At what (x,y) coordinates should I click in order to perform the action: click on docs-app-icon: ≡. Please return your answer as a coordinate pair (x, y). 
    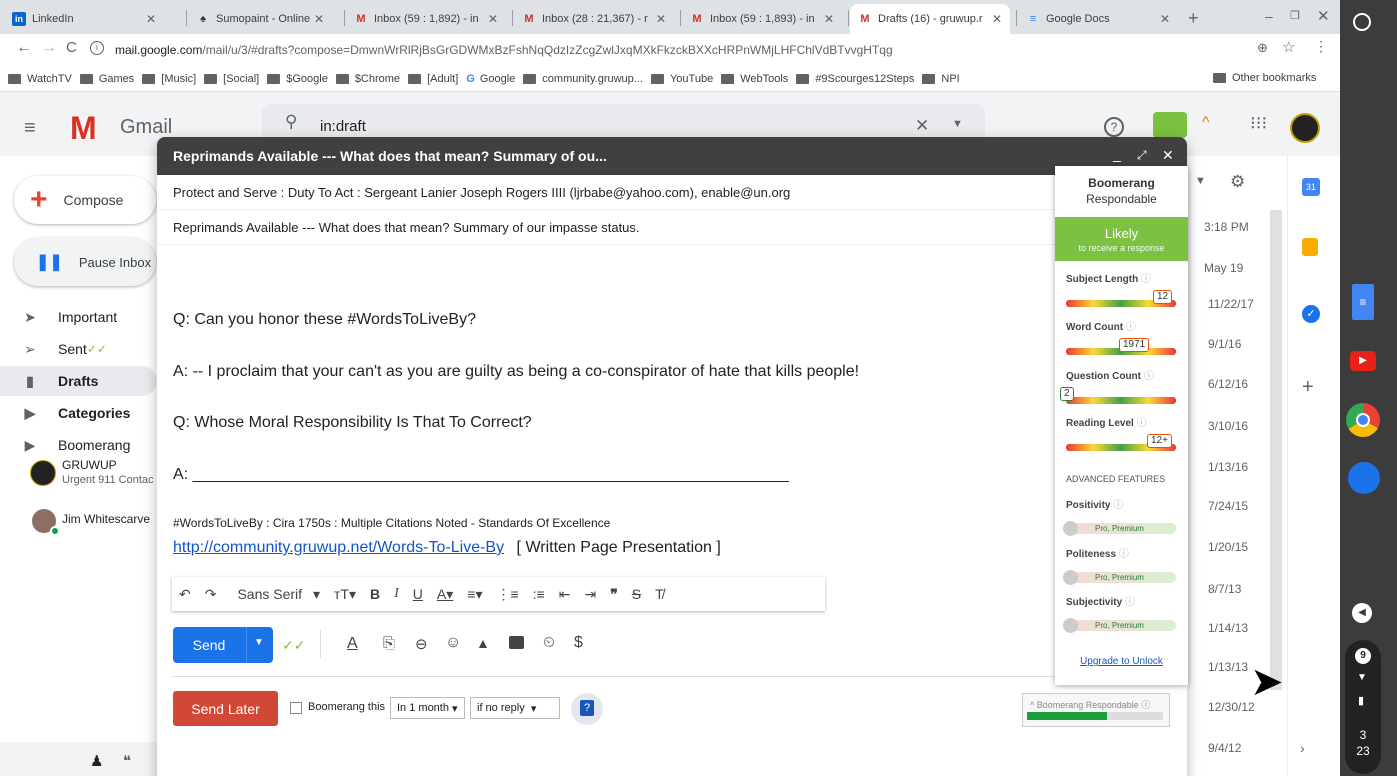
    Looking at the image, I should click on (1363, 302).